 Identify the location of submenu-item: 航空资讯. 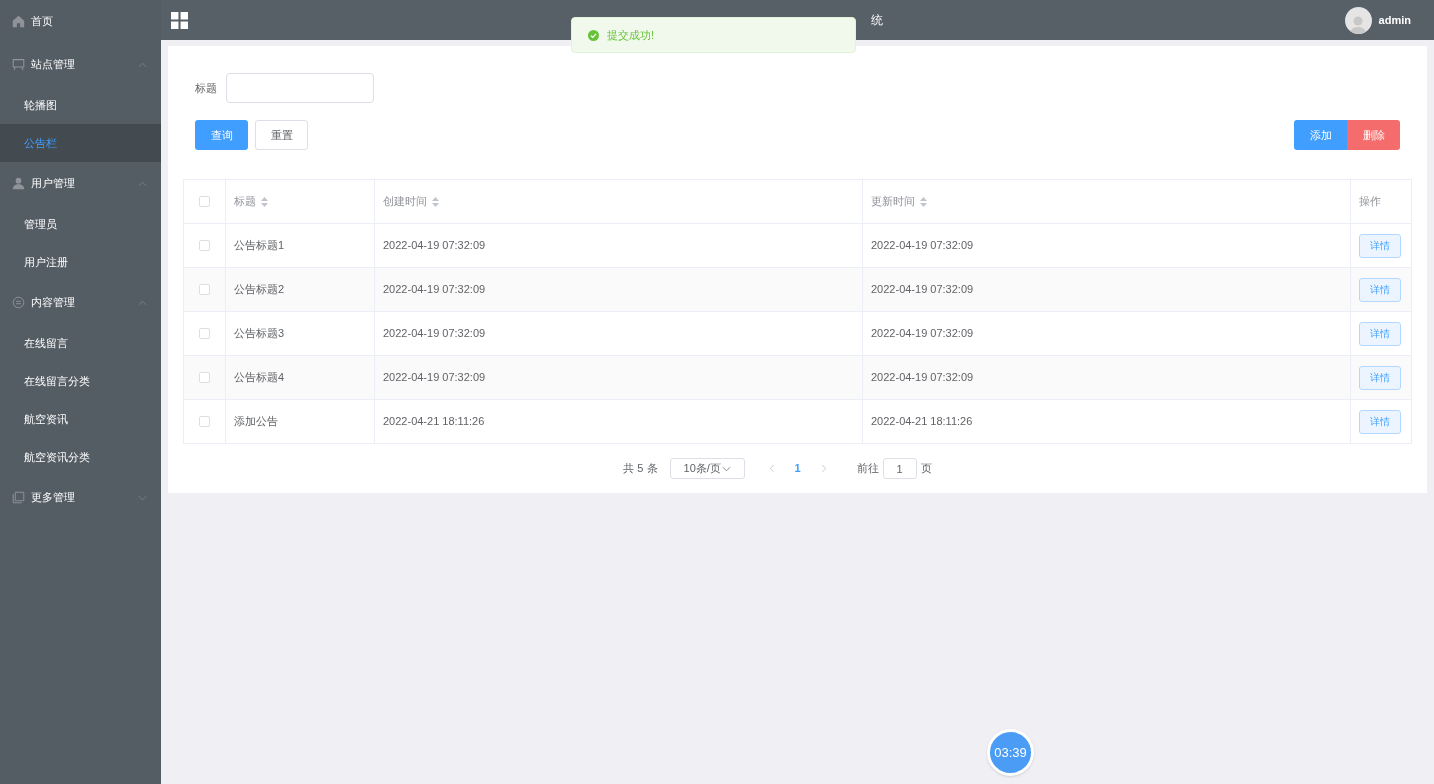
(80, 419).